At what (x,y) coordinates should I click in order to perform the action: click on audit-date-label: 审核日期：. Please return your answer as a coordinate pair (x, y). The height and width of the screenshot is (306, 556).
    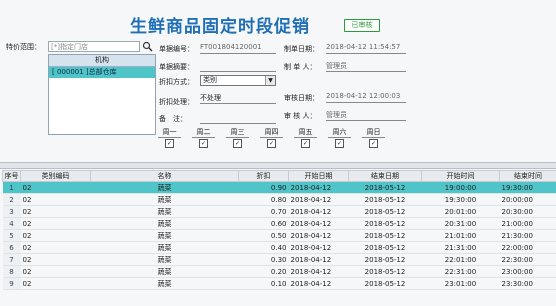
    Looking at the image, I should click on (301, 98).